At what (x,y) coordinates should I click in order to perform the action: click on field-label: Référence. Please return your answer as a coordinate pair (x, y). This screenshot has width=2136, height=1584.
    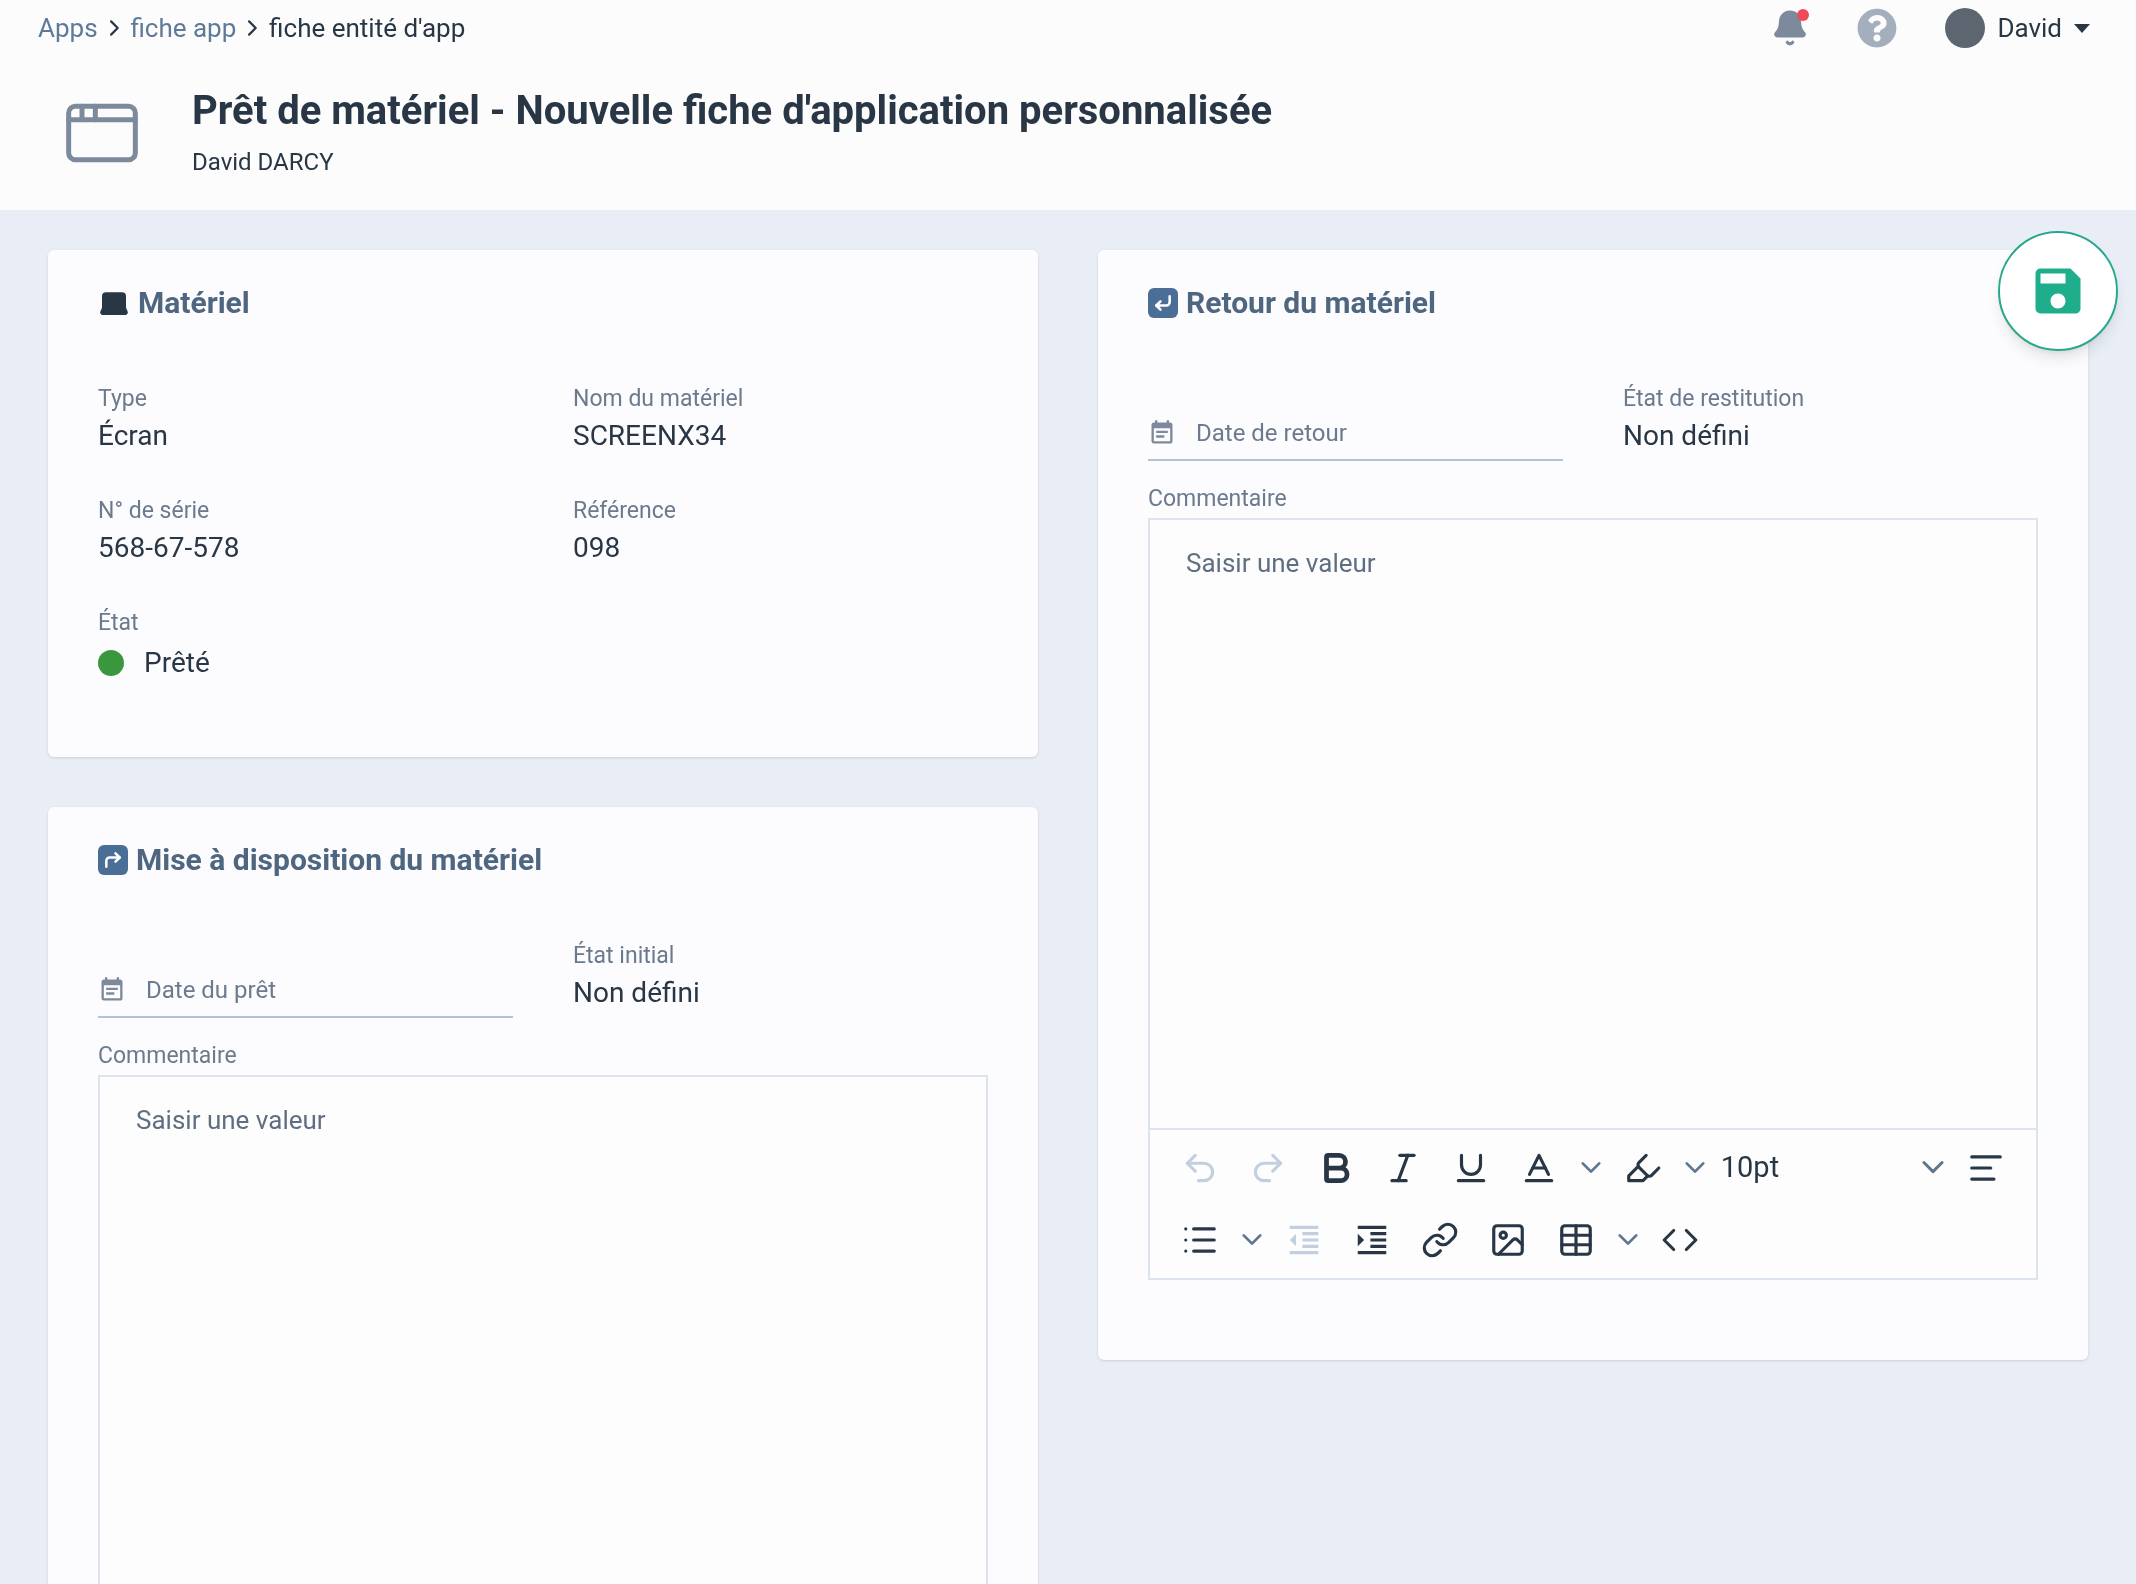
    Looking at the image, I should click on (625, 511).